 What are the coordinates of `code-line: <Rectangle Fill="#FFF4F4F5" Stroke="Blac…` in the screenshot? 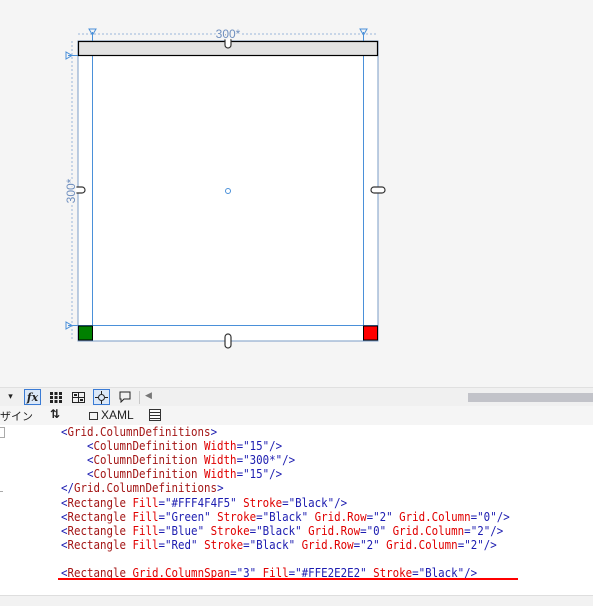 It's located at (204, 503).